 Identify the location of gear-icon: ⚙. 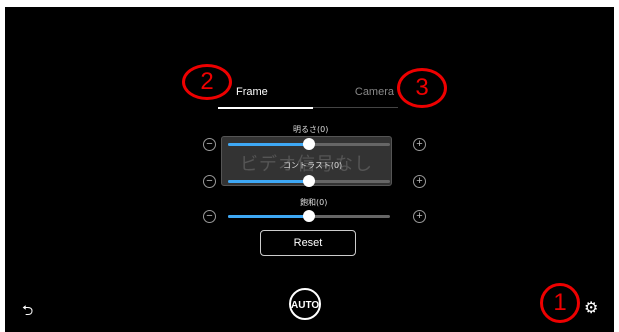
(591, 308).